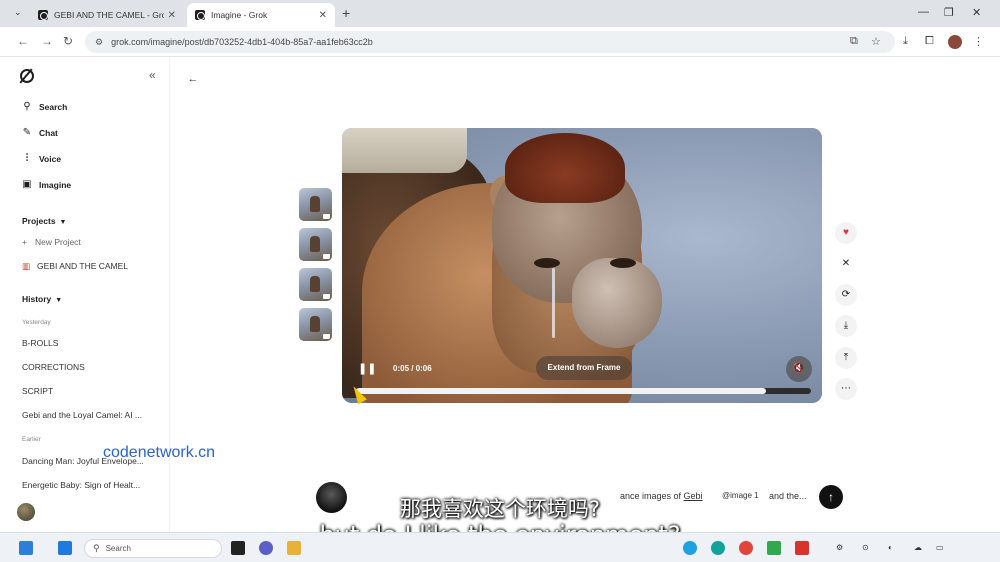  I want to click on nav-chat: ✎ Chat, so click(39, 132).